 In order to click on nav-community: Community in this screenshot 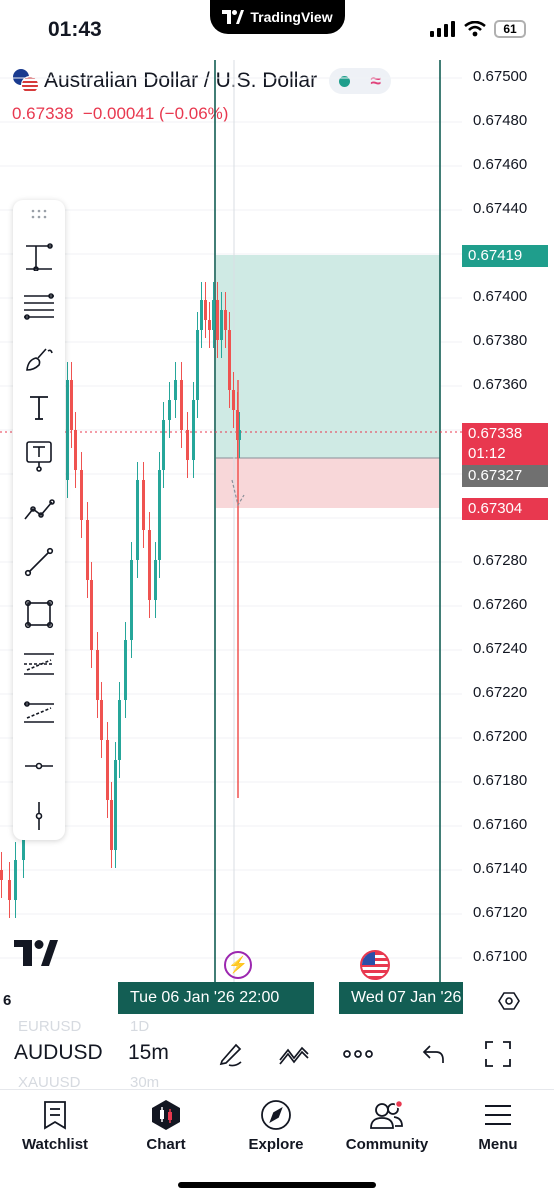, I will do `click(387, 1125)`.